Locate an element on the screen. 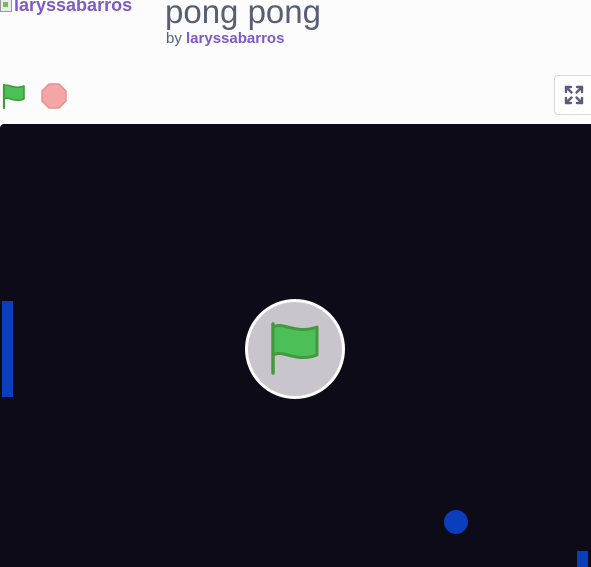 Image resolution: width=591 pixels, height=567 pixels. stop-sign-icon is located at coordinates (54, 96).